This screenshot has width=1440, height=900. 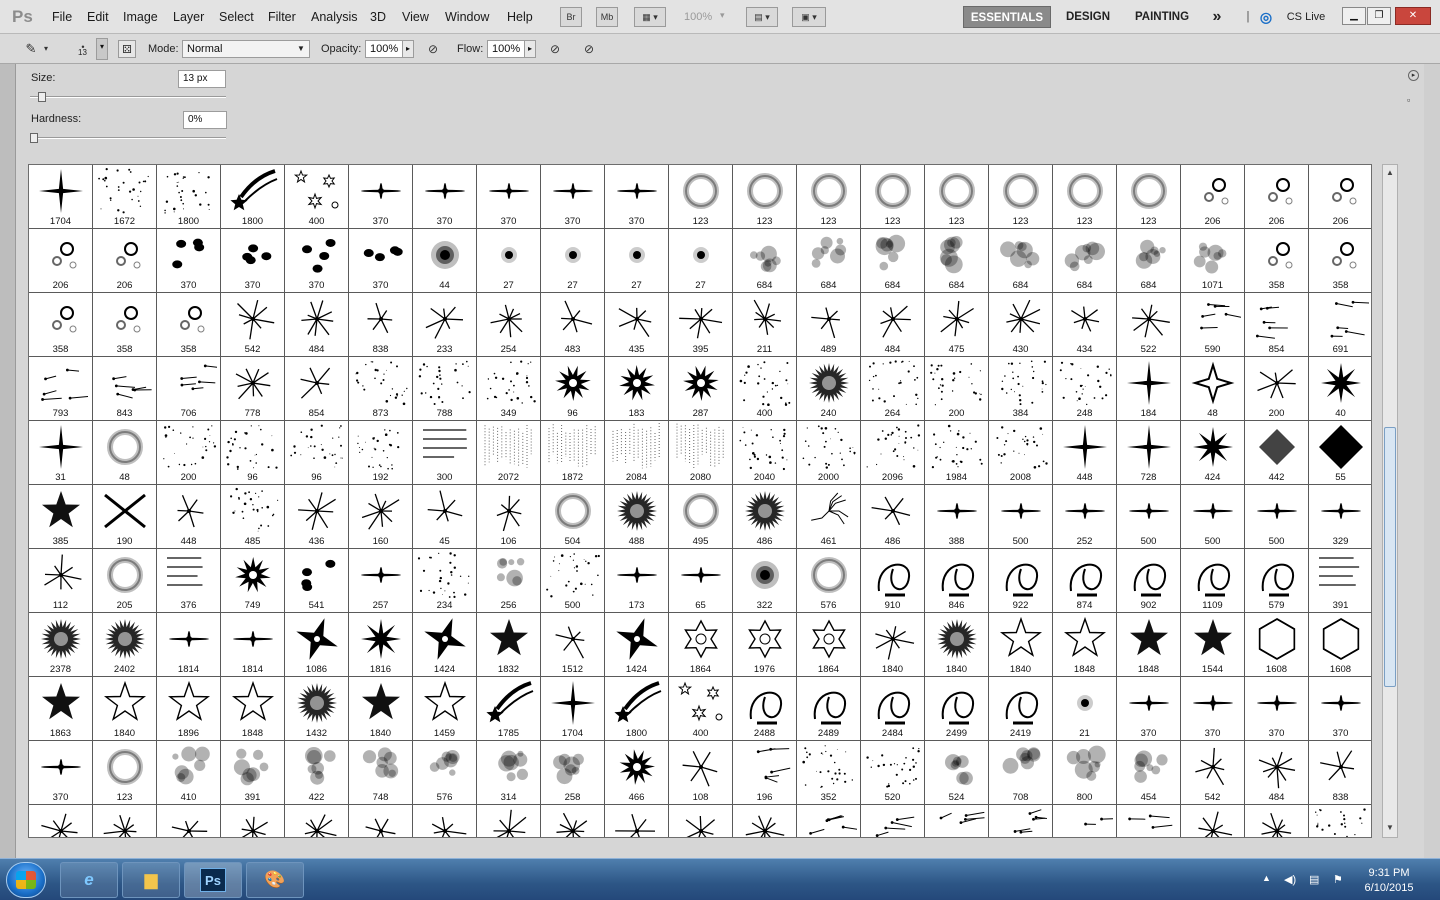 I want to click on brush-preset-cloud: 256, so click(x=509, y=581).